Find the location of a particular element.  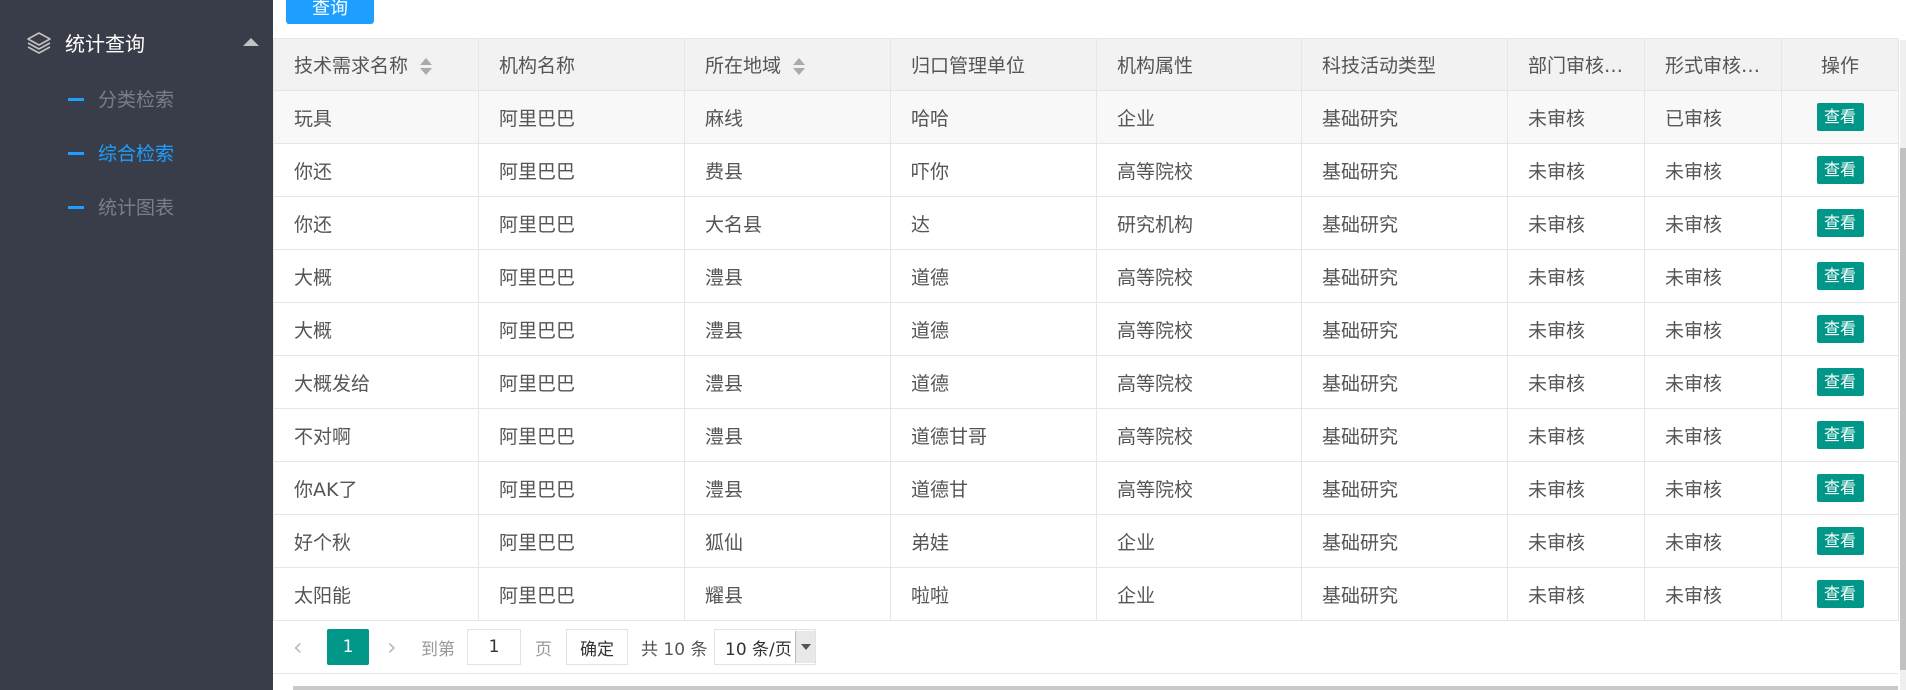

goto-page-input: 1 is located at coordinates (494, 647).